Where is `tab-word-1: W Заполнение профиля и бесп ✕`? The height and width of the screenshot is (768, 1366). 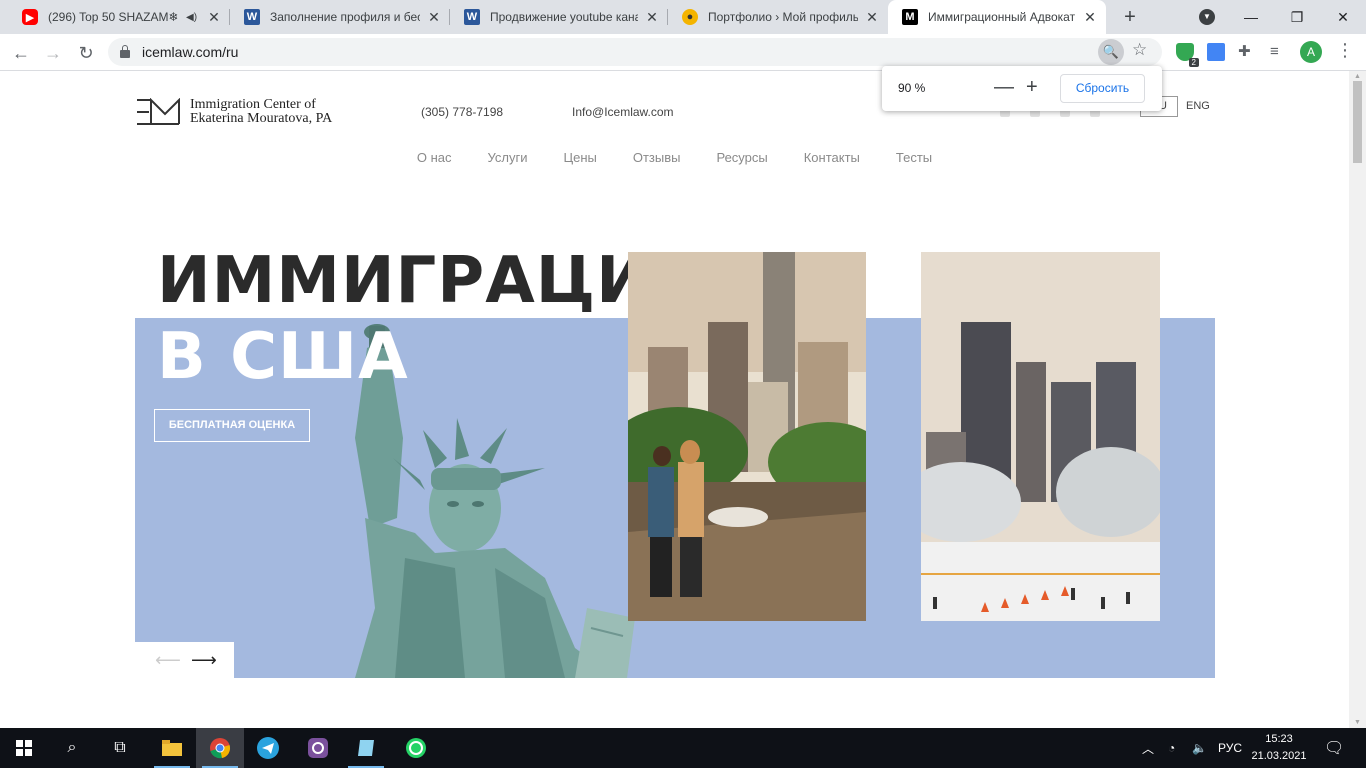
tab-word-1: W Заполнение профиля и бесп ✕ is located at coordinates (340, 17).